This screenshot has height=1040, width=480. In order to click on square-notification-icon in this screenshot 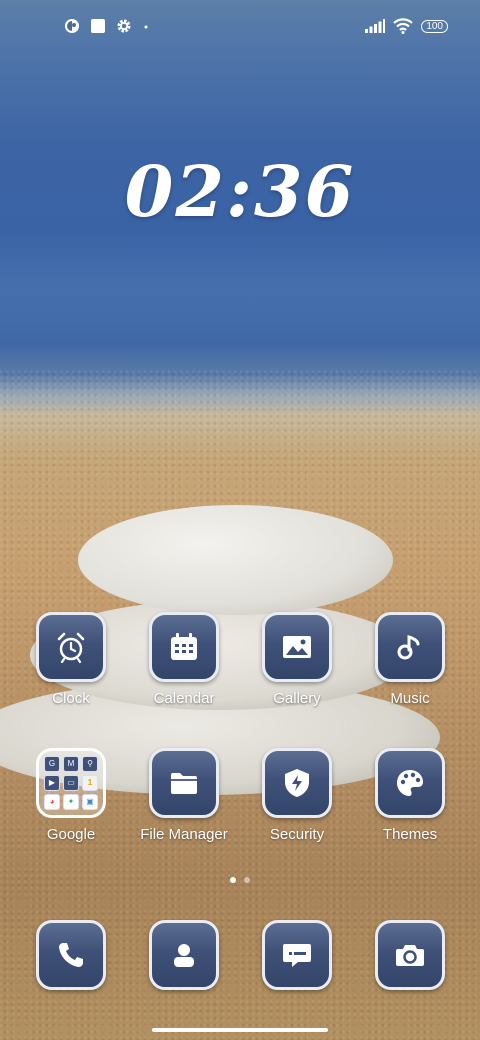, I will do `click(98, 26)`.